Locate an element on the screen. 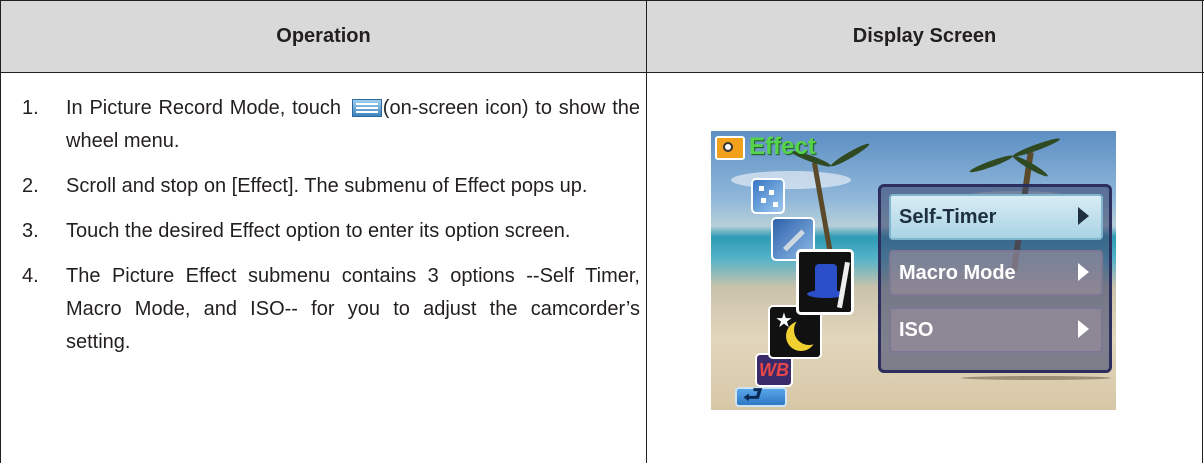  header-divider is located at coordinates (602, 72).